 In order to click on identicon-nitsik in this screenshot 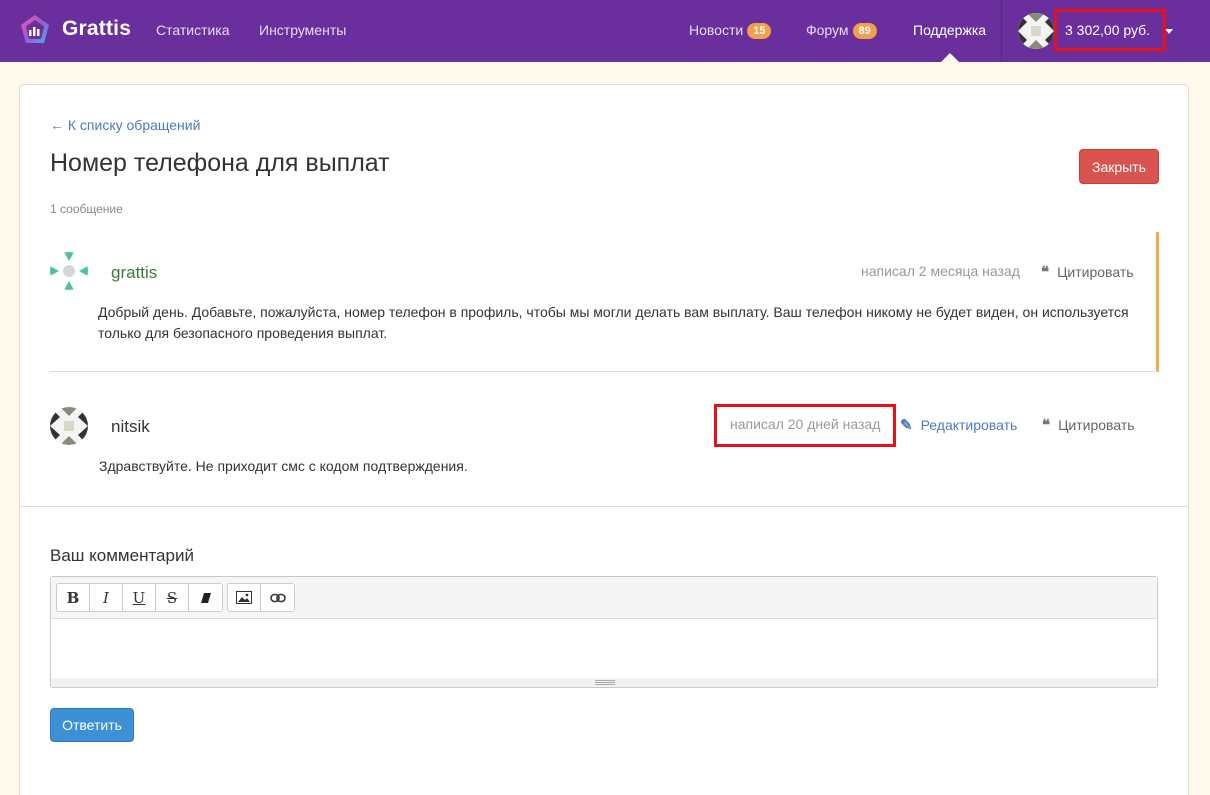, I will do `click(69, 426)`.